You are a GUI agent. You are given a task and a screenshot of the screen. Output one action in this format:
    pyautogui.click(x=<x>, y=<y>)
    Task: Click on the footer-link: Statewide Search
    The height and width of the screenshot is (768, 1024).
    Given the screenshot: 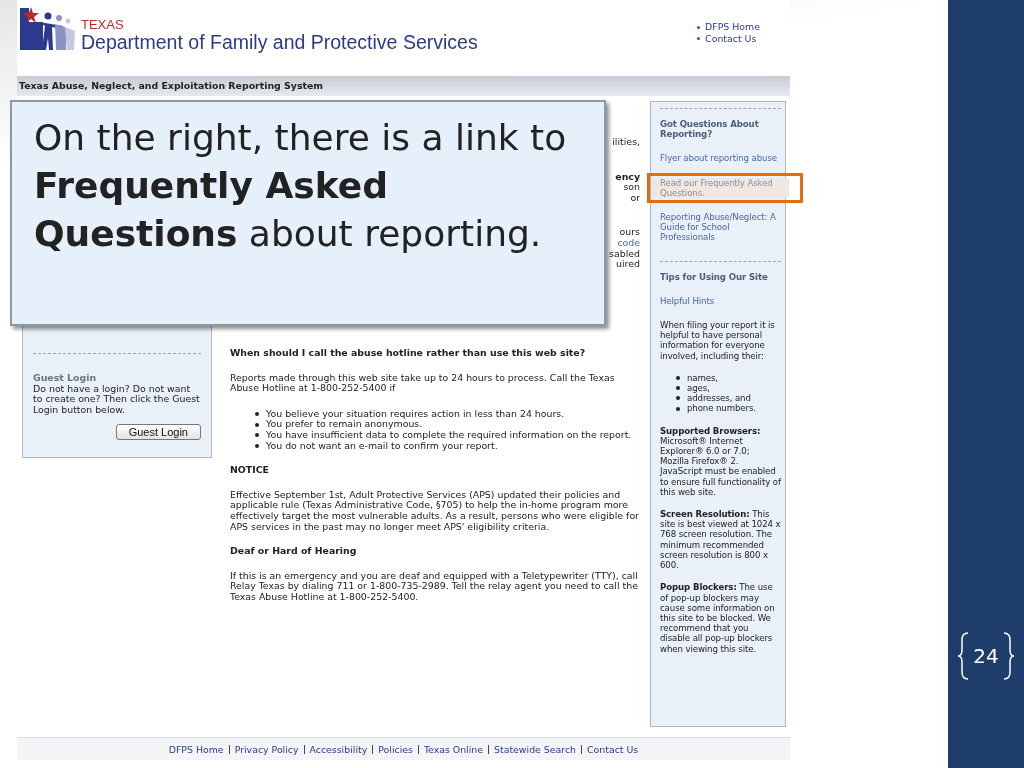 What is the action you would take?
    pyautogui.click(x=535, y=749)
    